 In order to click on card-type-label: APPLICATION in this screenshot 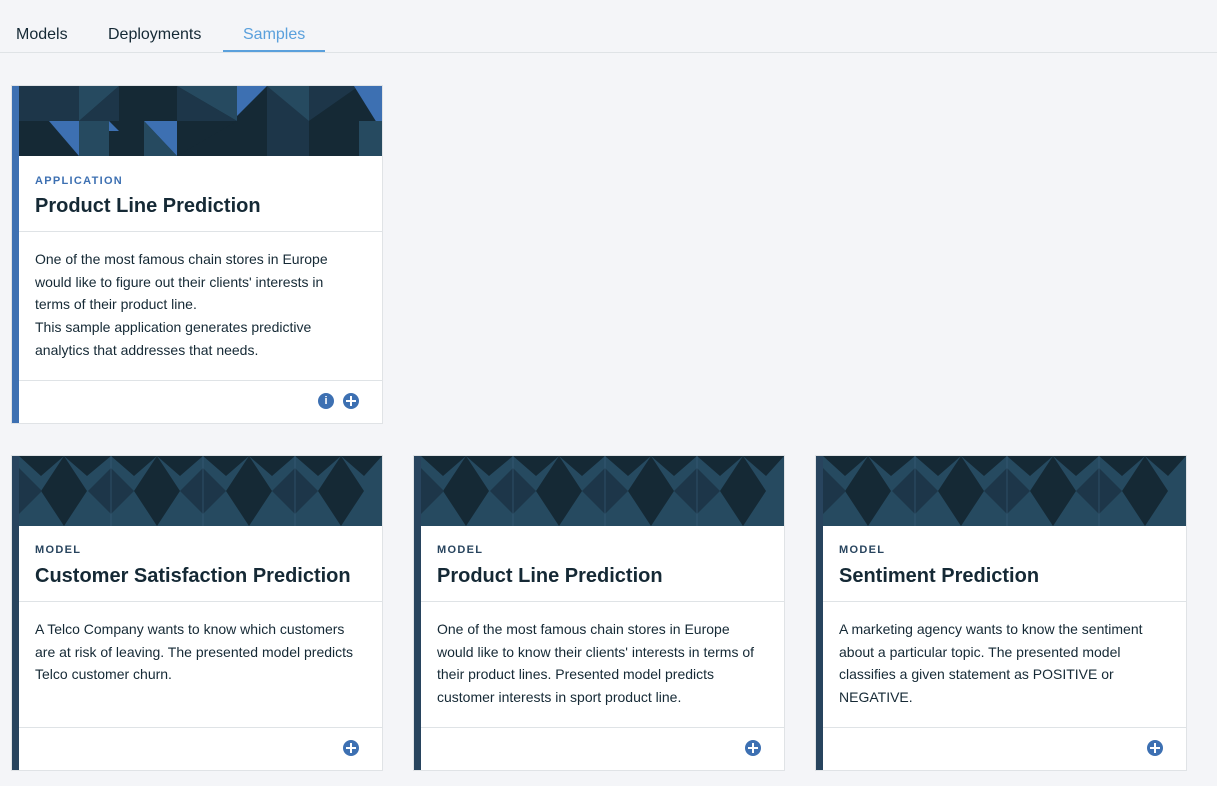, I will do `click(79, 181)`.